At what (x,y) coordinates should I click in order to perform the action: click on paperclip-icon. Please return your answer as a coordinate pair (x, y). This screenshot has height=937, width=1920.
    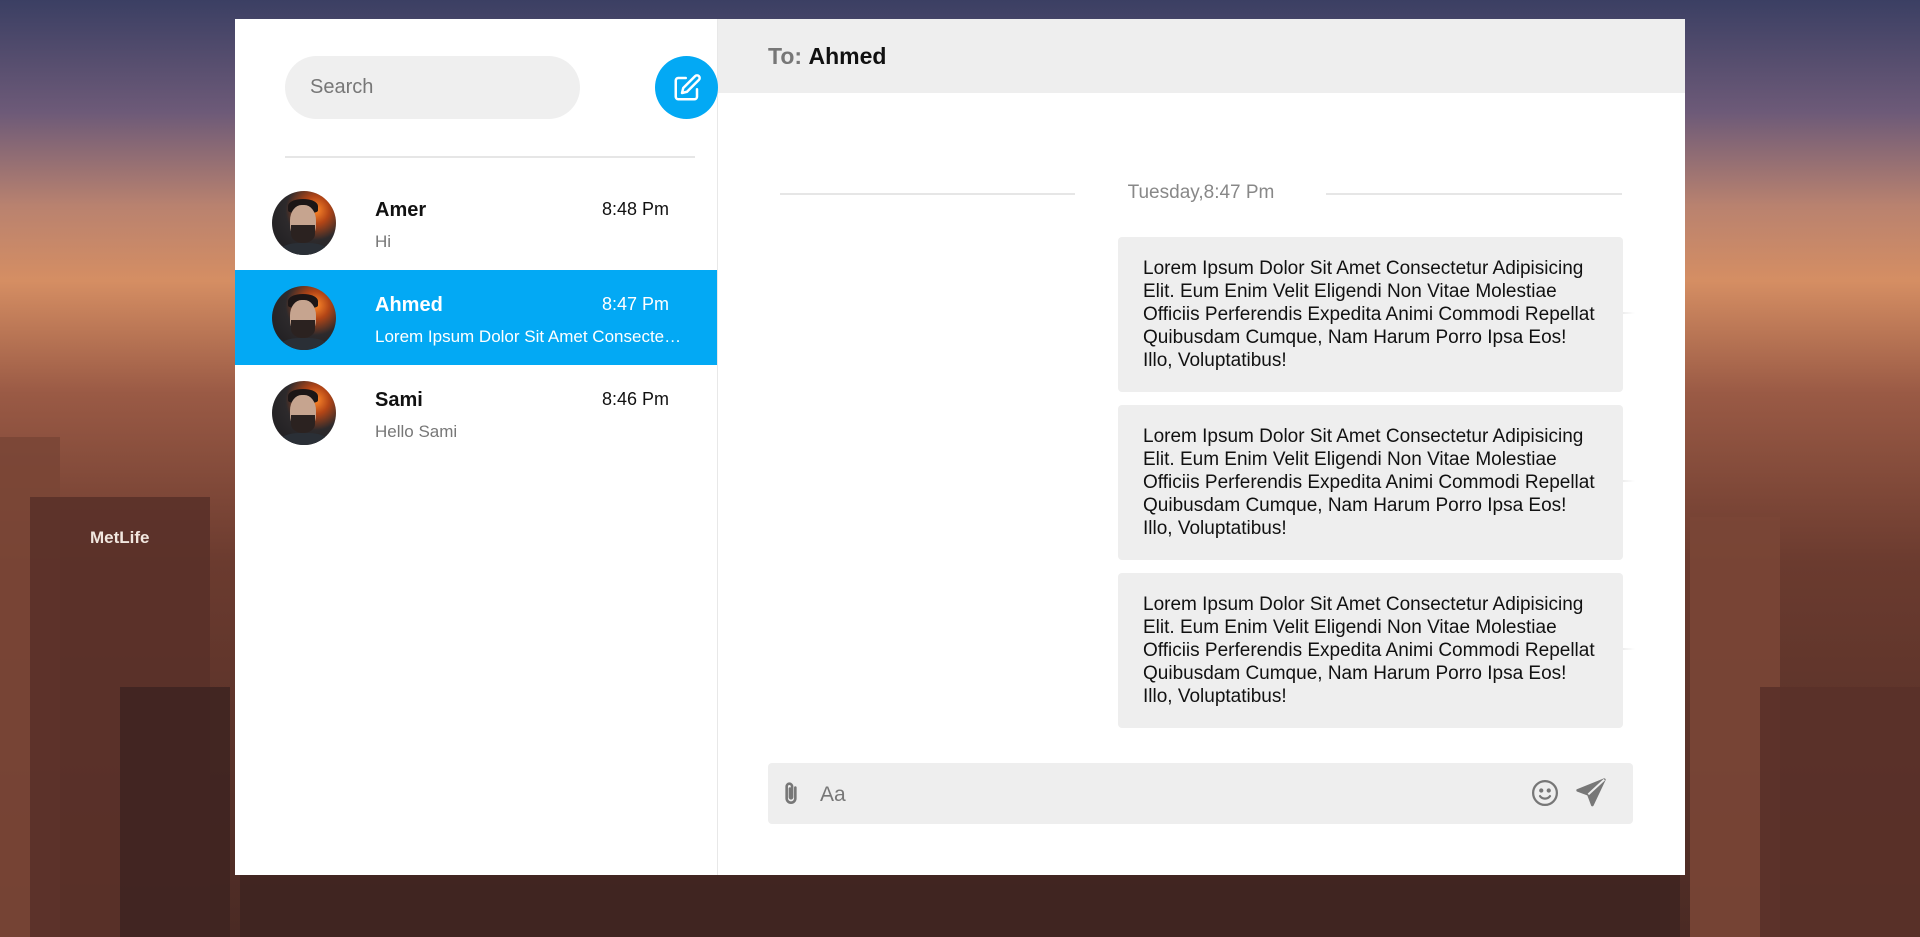
    Looking at the image, I should click on (791, 793).